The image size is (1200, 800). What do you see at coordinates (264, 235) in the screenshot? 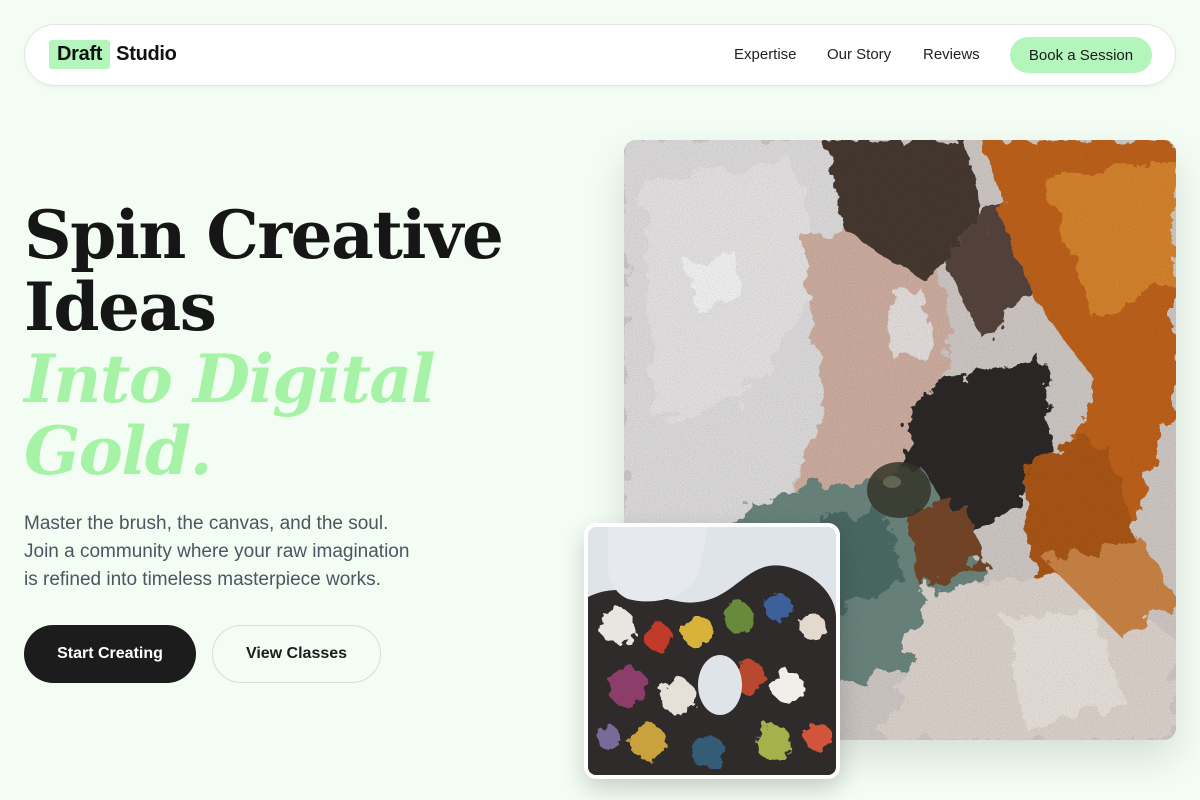
I see `headline-line-1: Spin Creative` at bounding box center [264, 235].